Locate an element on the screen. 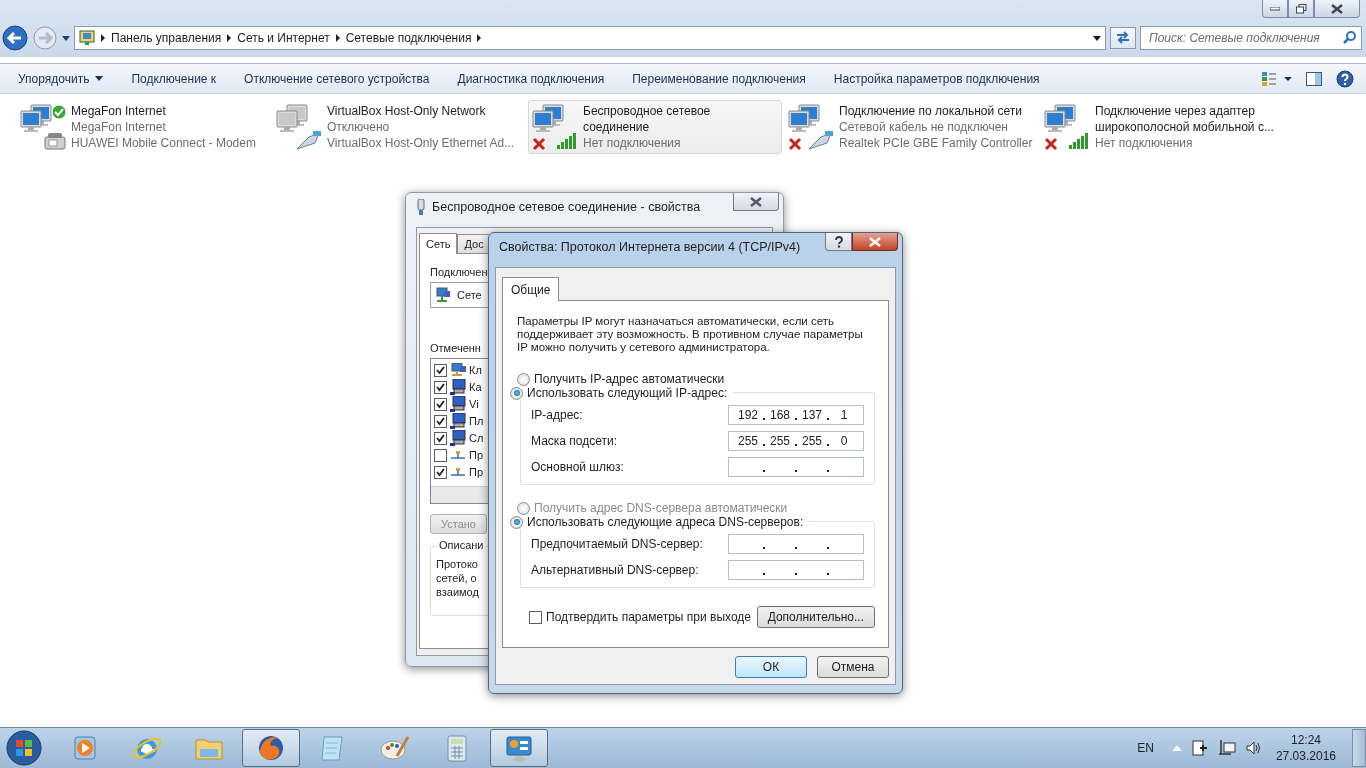  help-icon is located at coordinates (1345, 78).